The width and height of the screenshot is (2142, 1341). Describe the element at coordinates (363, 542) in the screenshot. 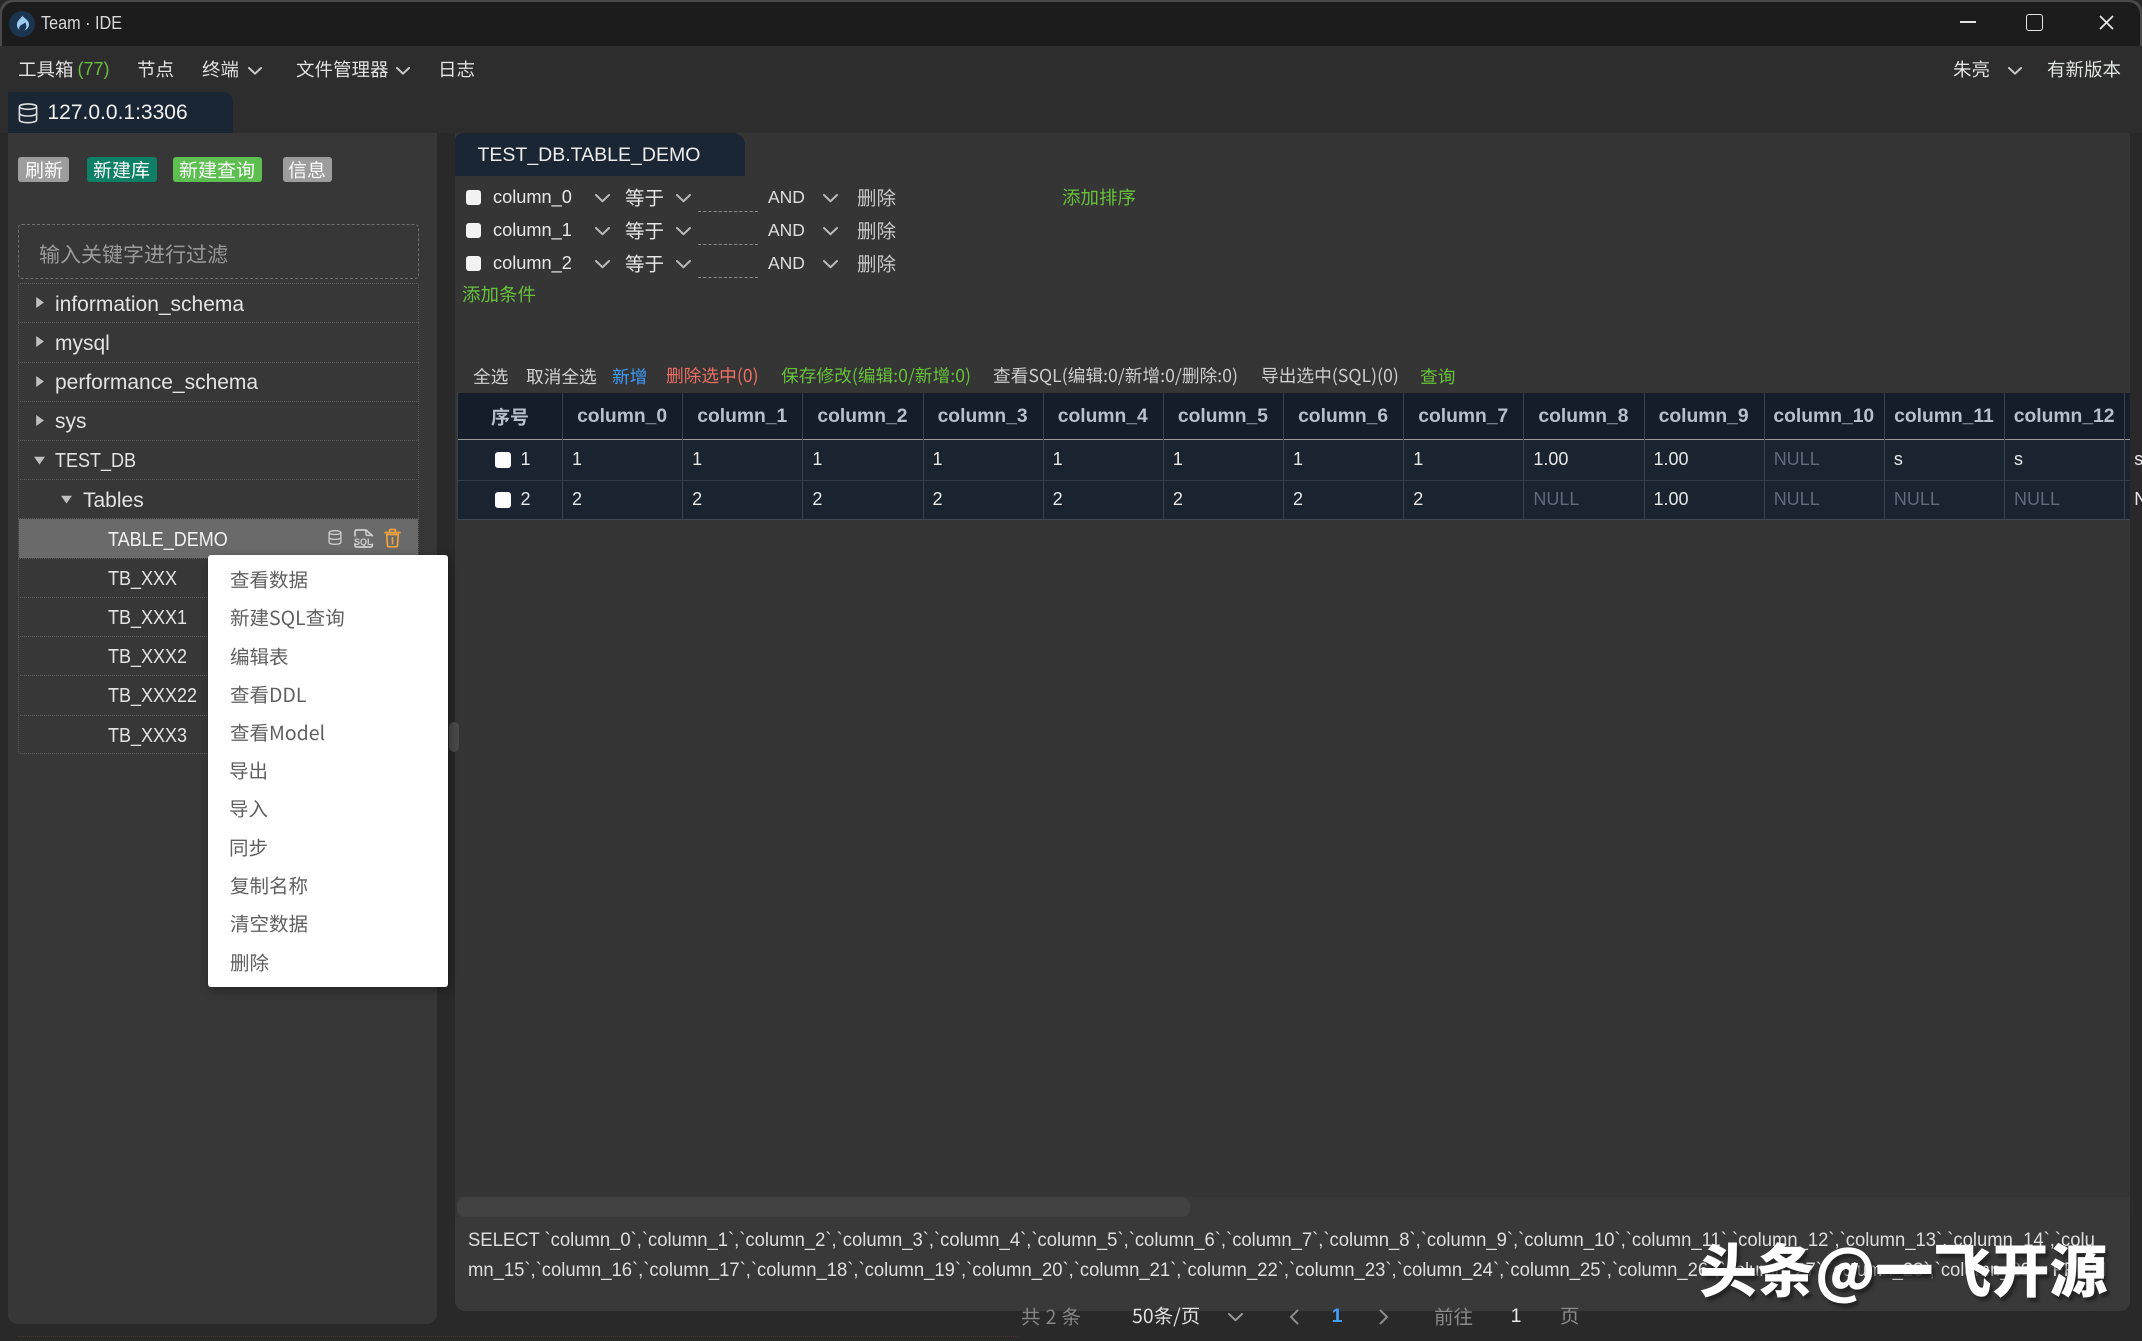

I see `svg-text: SQL` at that location.